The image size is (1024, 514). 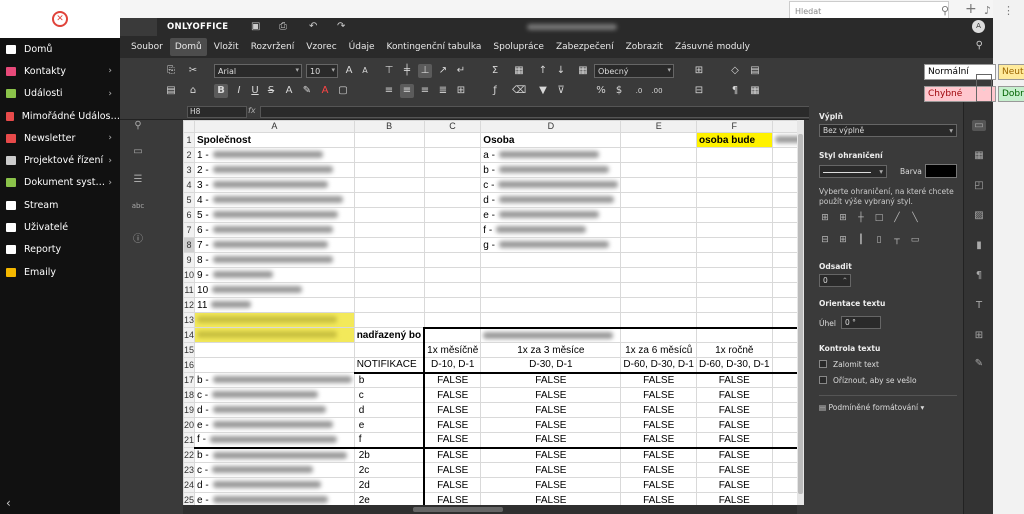 I want to click on cell-A6: 5 -, so click(x=274, y=215).